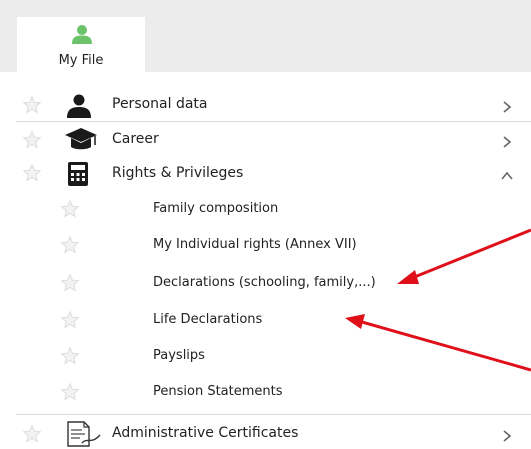 The width and height of the screenshot is (531, 449). What do you see at coordinates (82, 34) in the screenshot?
I see `user-icon` at bounding box center [82, 34].